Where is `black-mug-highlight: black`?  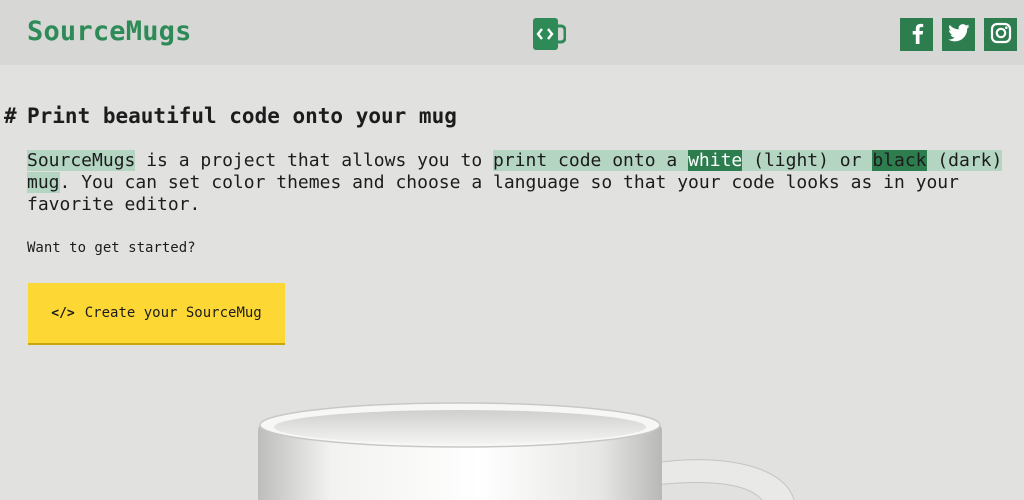
black-mug-highlight: black is located at coordinates (899, 160).